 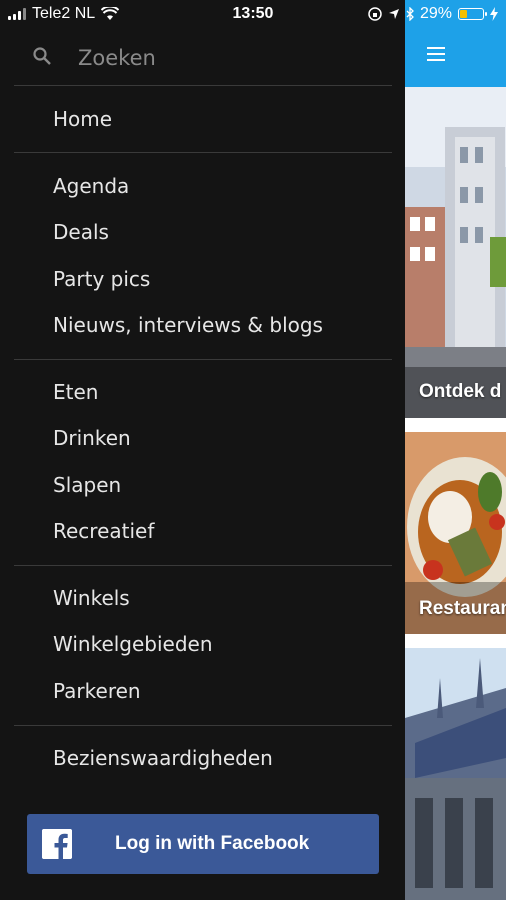 What do you see at coordinates (188, 325) in the screenshot?
I see `menu-item-news: Nieuws, interviews & blogs` at bounding box center [188, 325].